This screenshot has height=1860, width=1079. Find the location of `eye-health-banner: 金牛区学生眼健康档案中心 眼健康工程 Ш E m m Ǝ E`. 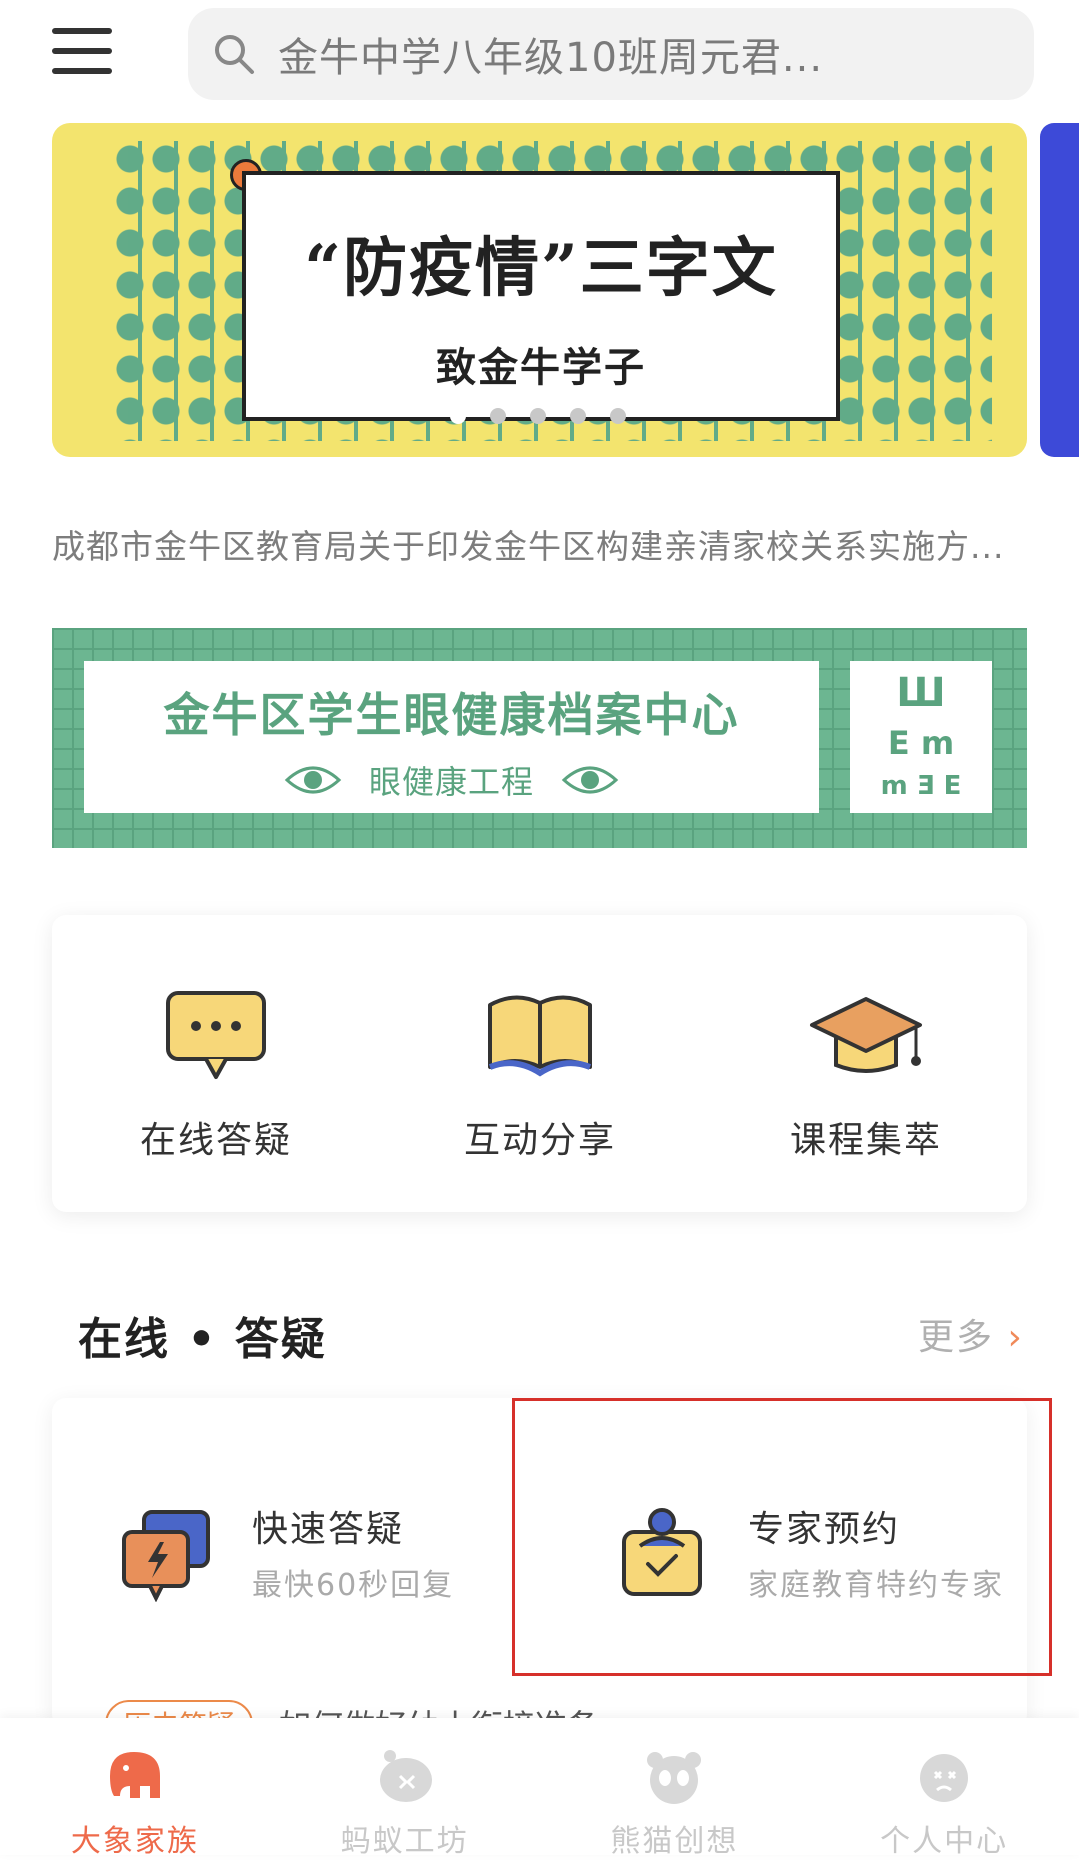

eye-health-banner: 金牛区学生眼健康档案中心 眼健康工程 Ш E m m Ǝ E is located at coordinates (539, 738).